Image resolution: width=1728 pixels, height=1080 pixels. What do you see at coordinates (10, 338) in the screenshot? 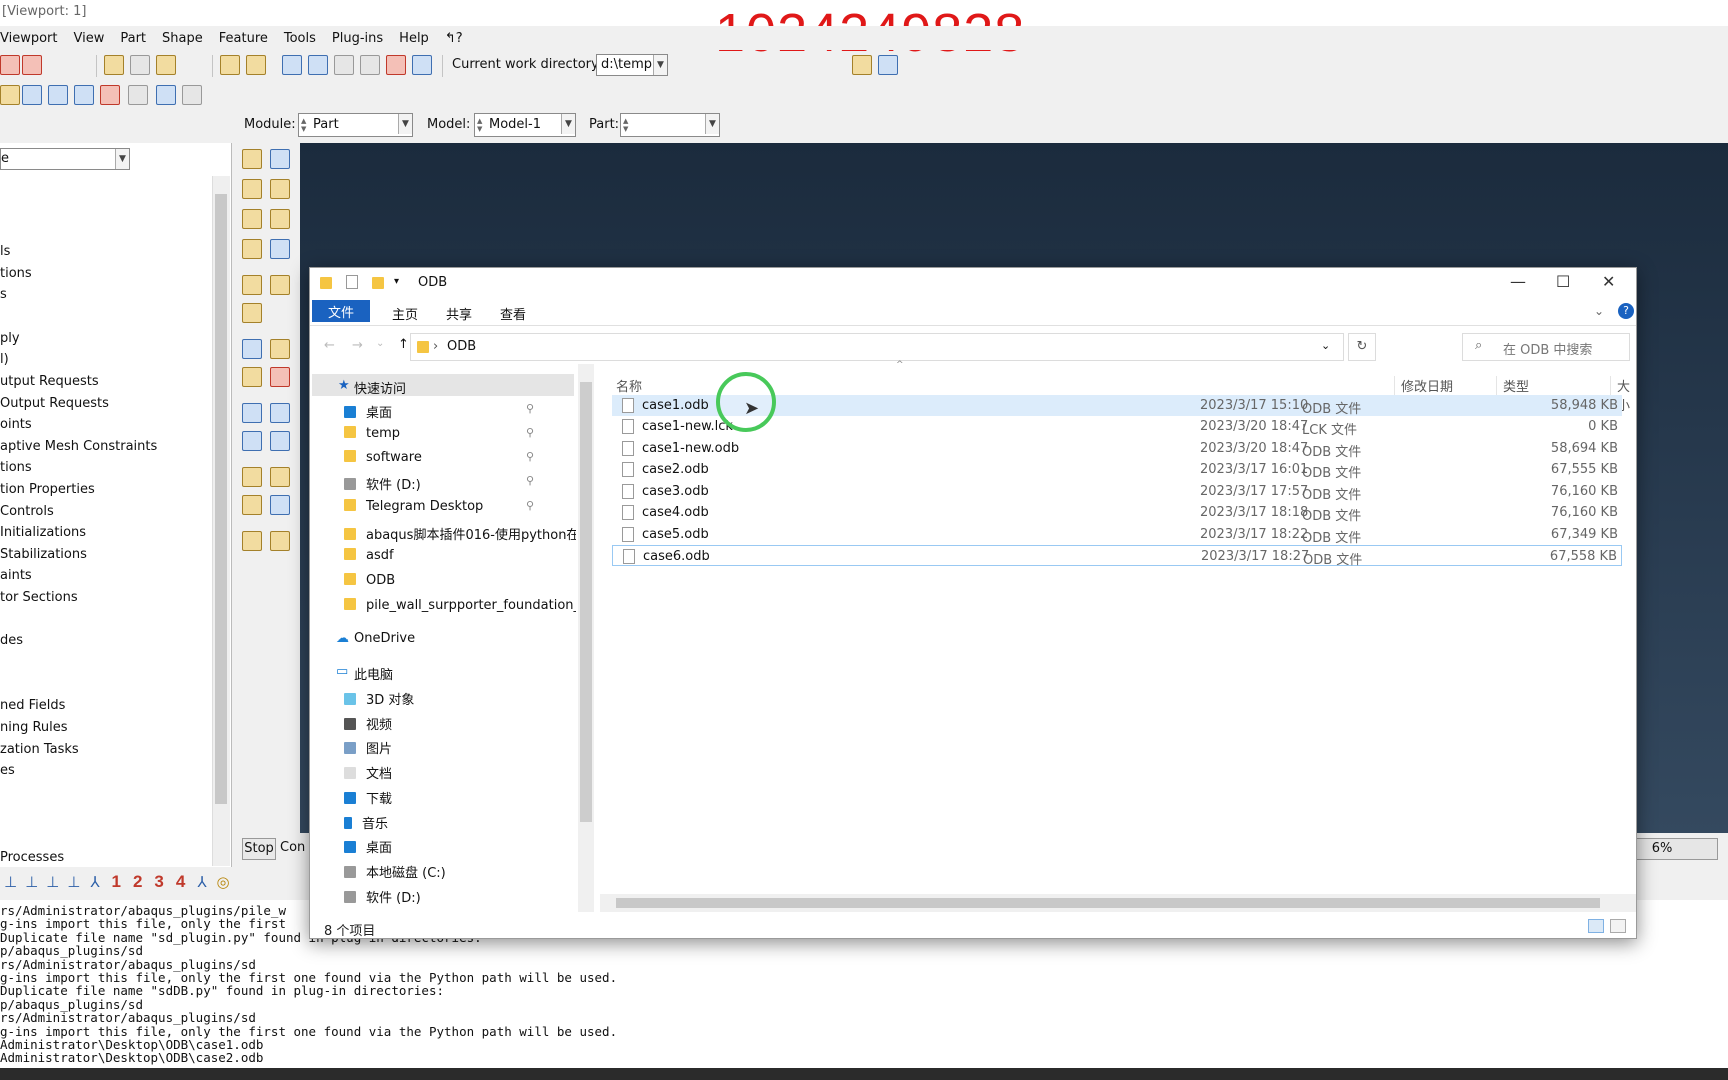
I see `tree-item: ply` at bounding box center [10, 338].